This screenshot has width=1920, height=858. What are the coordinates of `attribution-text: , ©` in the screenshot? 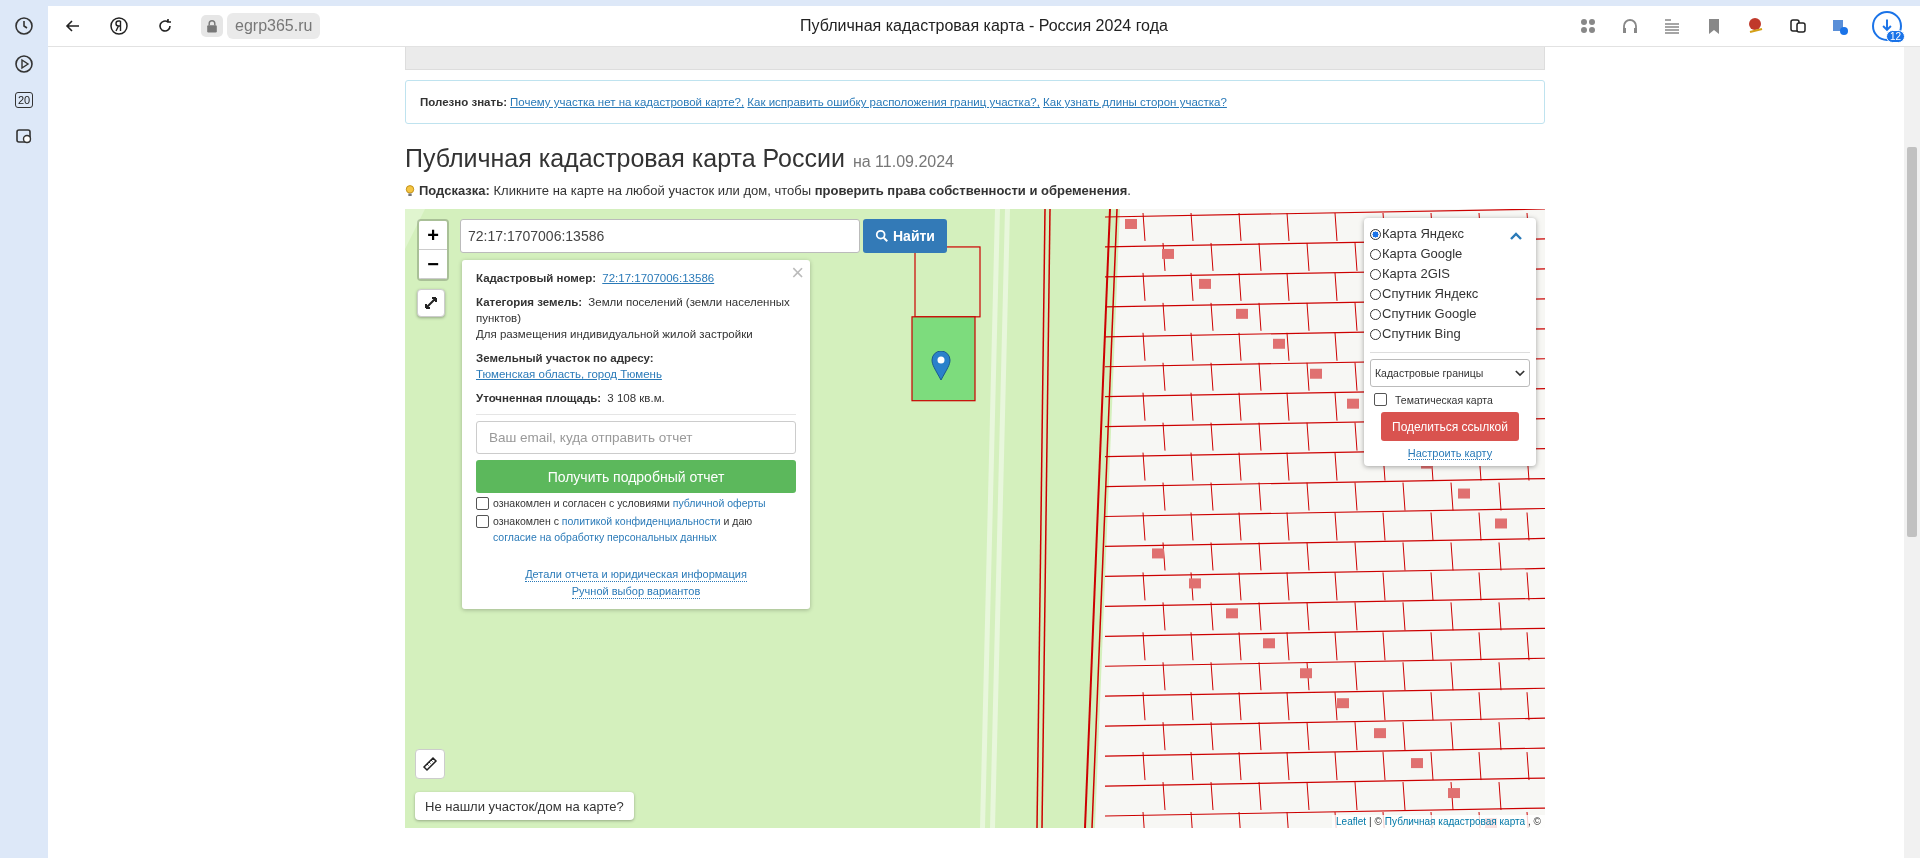 It's located at (1534, 821).